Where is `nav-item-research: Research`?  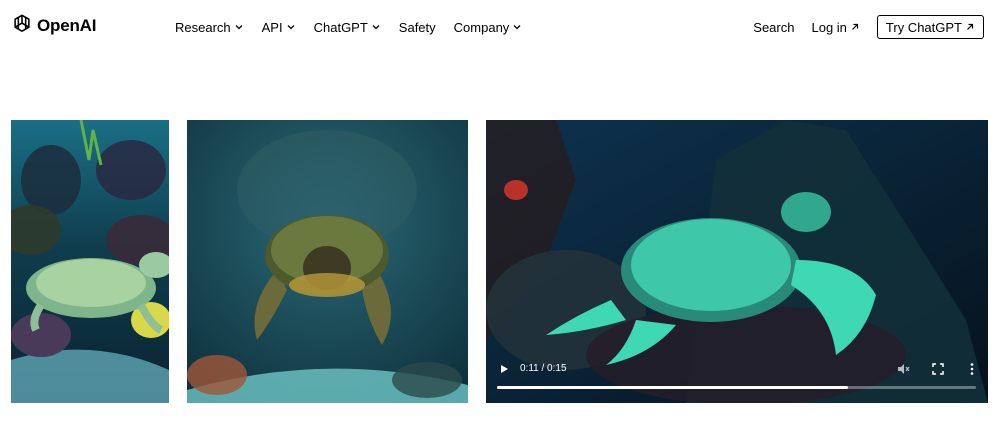
nav-item-research: Research is located at coordinates (209, 27).